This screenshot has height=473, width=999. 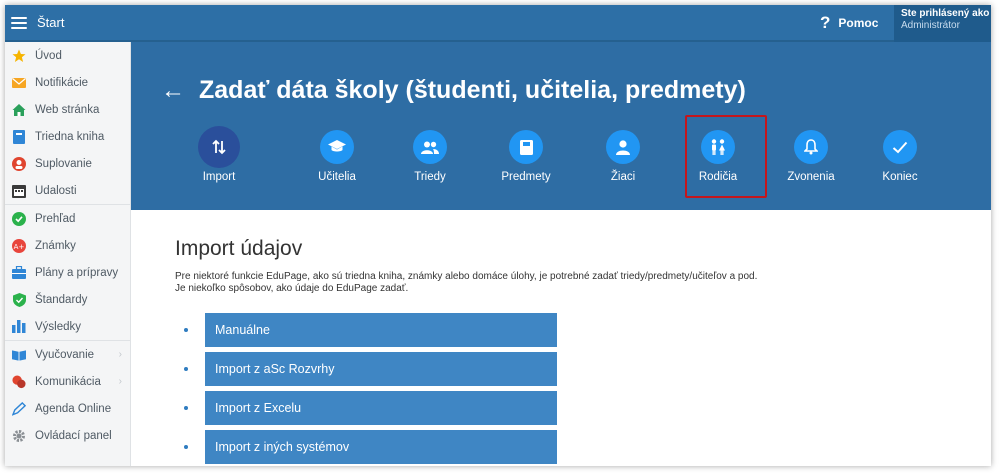 What do you see at coordinates (219, 177) in the screenshot?
I see `step-label: Import` at bounding box center [219, 177].